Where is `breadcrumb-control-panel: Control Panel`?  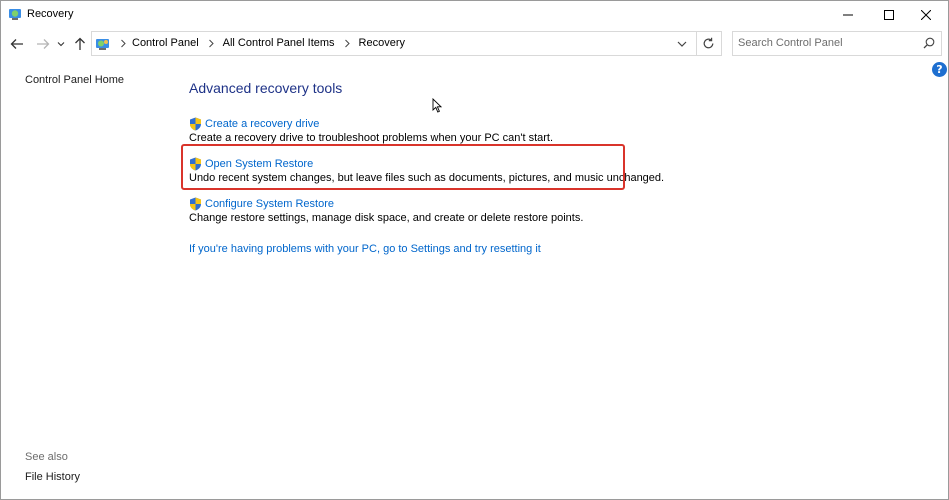
breadcrumb-control-panel: Control Panel is located at coordinates (165, 43).